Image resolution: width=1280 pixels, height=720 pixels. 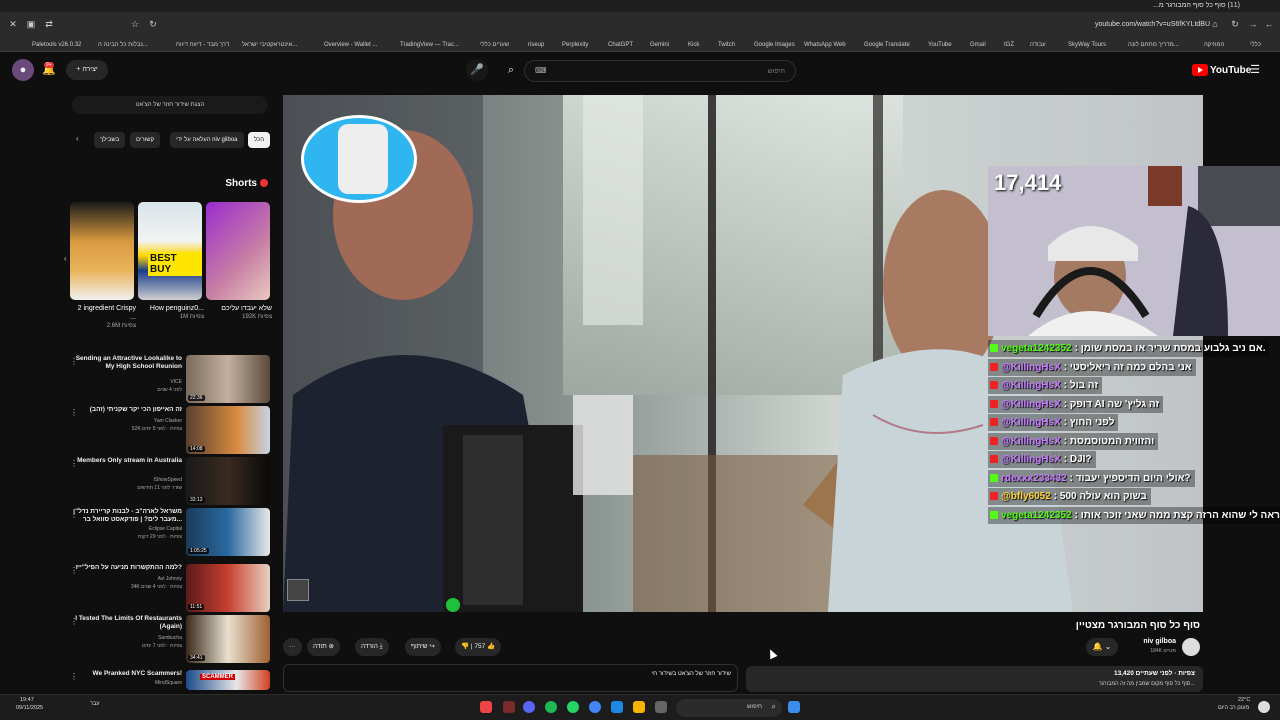 I want to click on reload-icon: ↻, so click(x=1235, y=24).